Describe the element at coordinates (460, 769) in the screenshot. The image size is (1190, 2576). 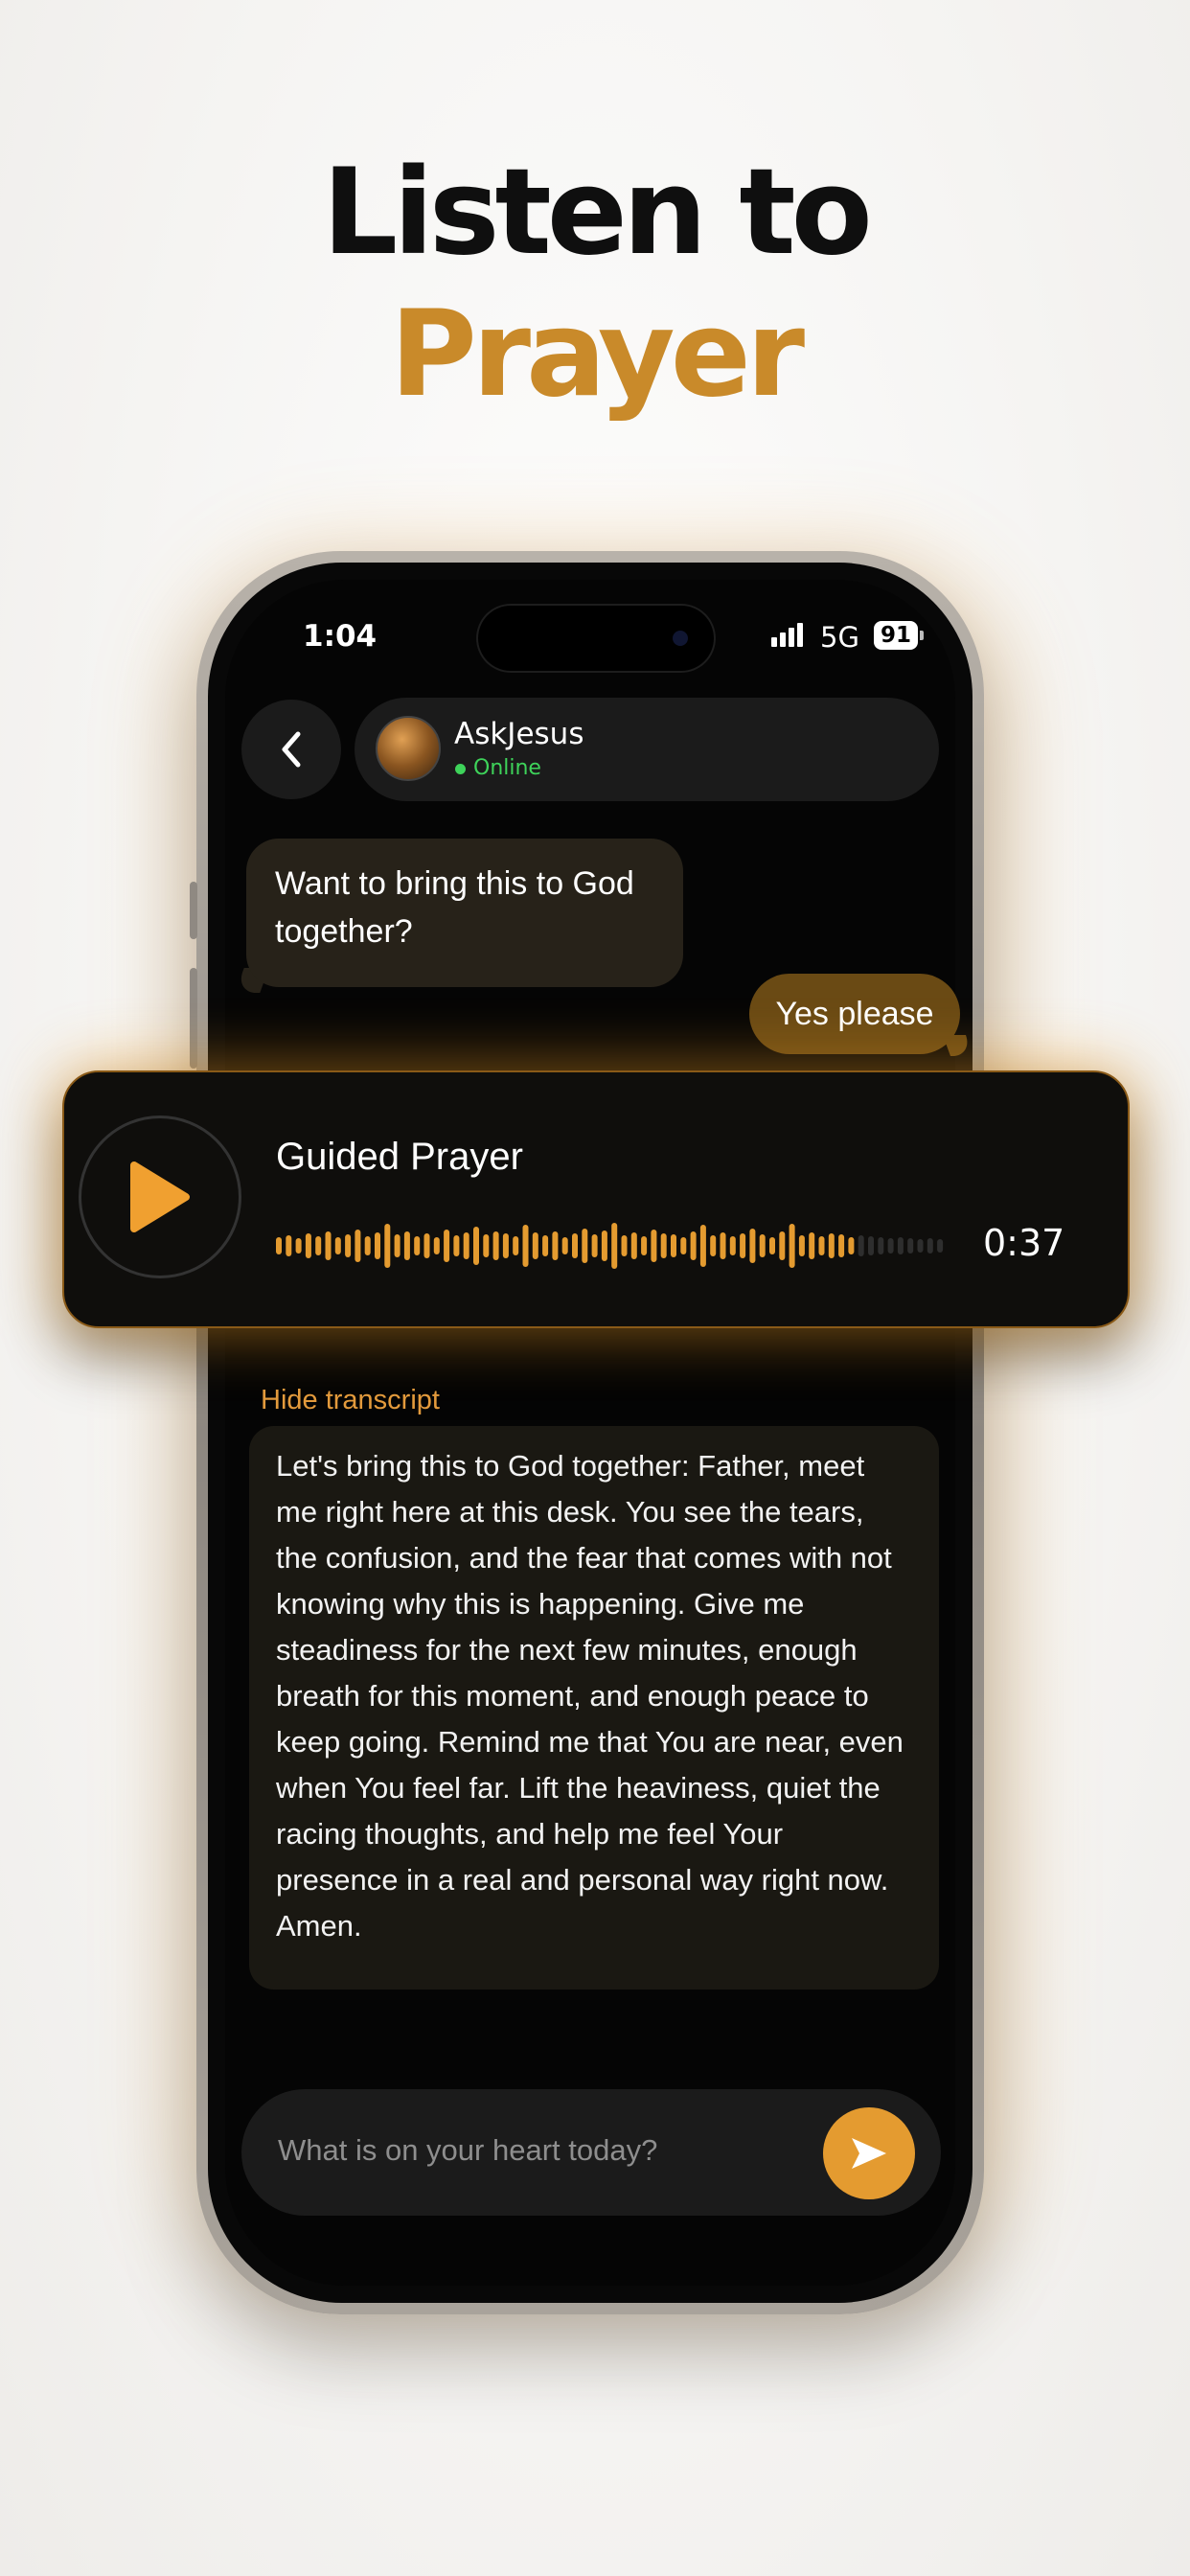
I see `online-status-icon` at that location.